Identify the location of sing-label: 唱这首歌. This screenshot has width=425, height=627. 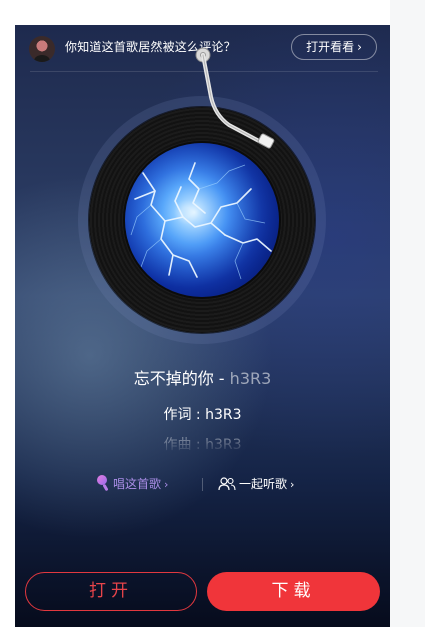
(137, 484).